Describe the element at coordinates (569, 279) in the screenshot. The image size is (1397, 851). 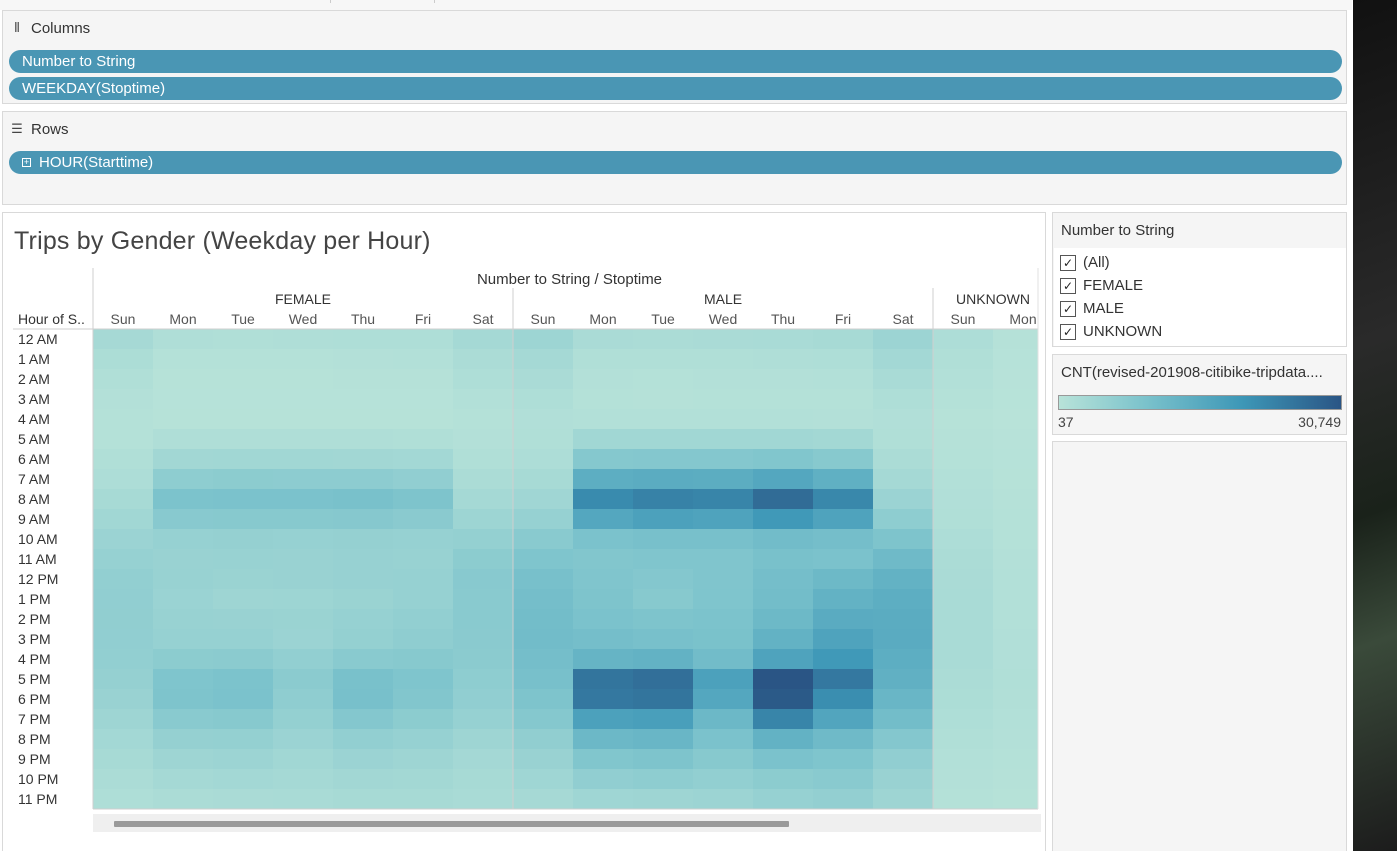
I see `column-header-title: Number to String / Stoptime` at that location.